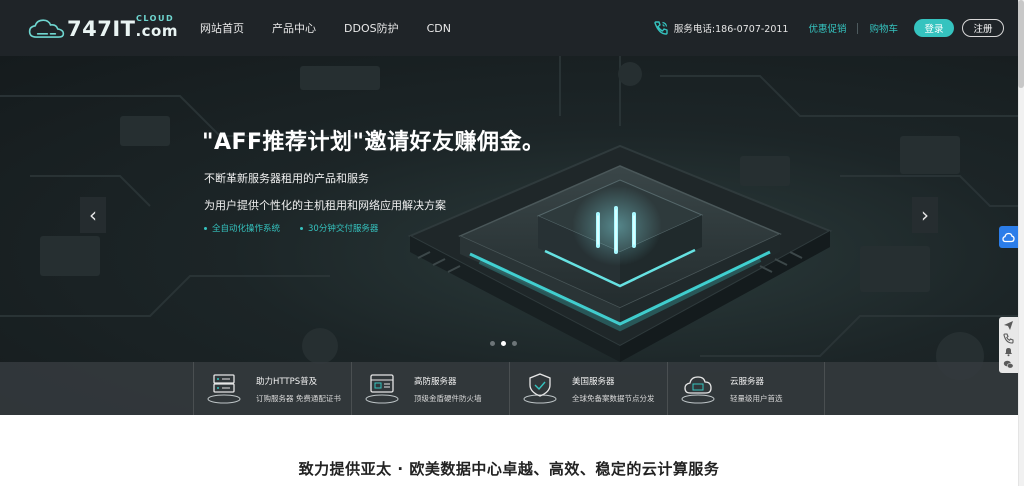 The width and height of the screenshot is (1024, 486). I want to click on nav-ddos: DDOS防护, so click(371, 28).